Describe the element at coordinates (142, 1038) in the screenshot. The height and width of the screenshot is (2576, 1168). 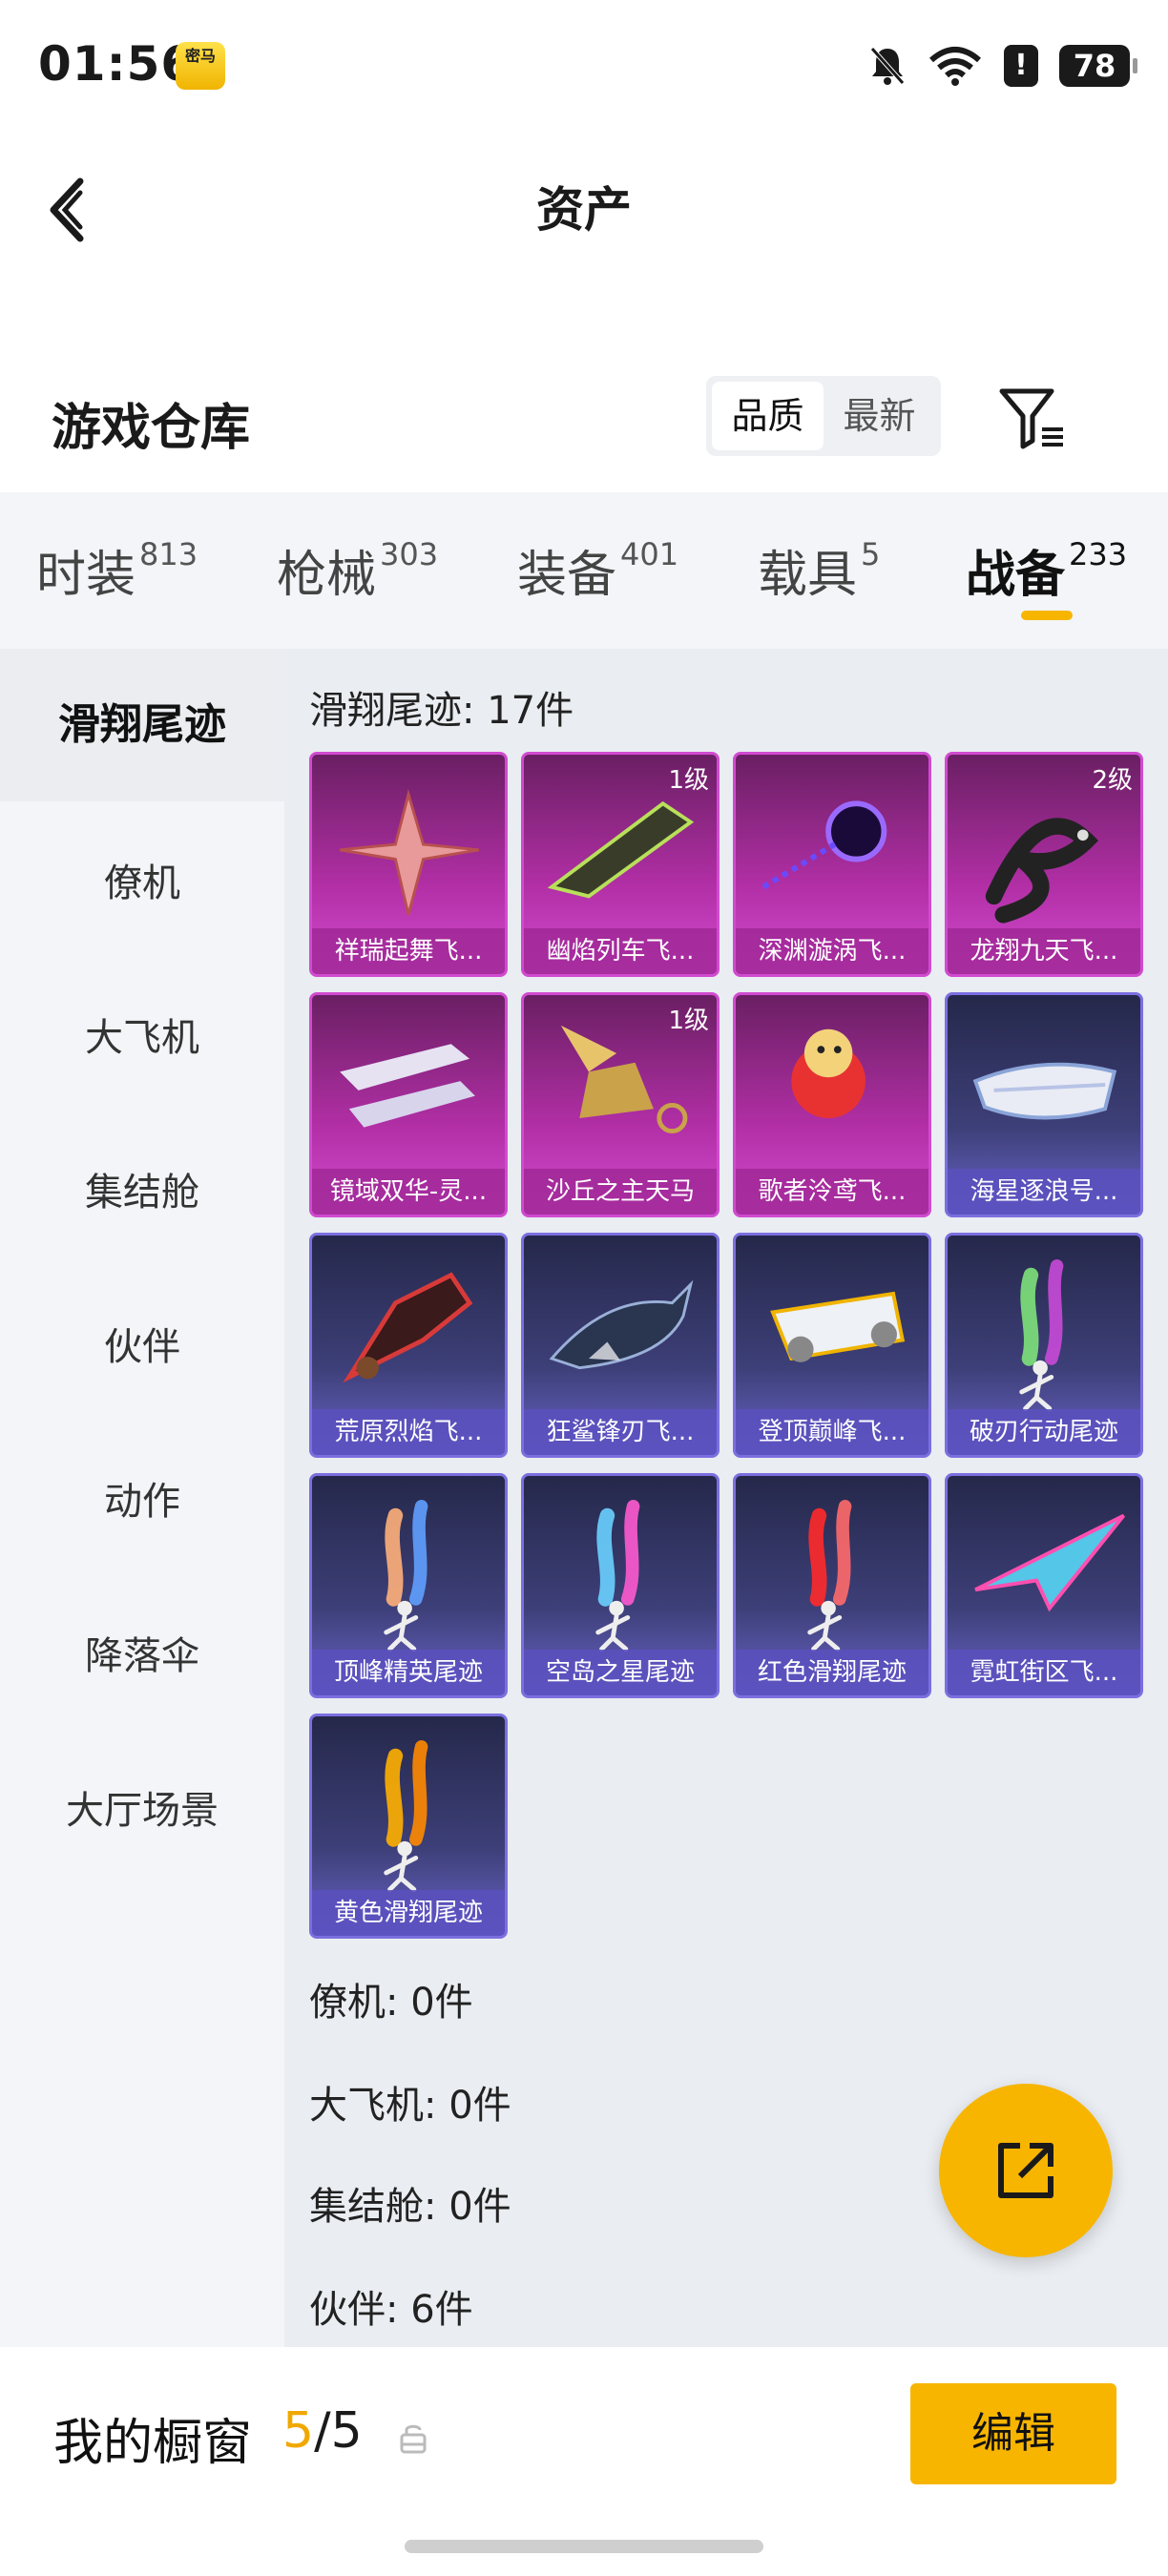
I see `sidebar-item-big-plane: 大飞机` at that location.